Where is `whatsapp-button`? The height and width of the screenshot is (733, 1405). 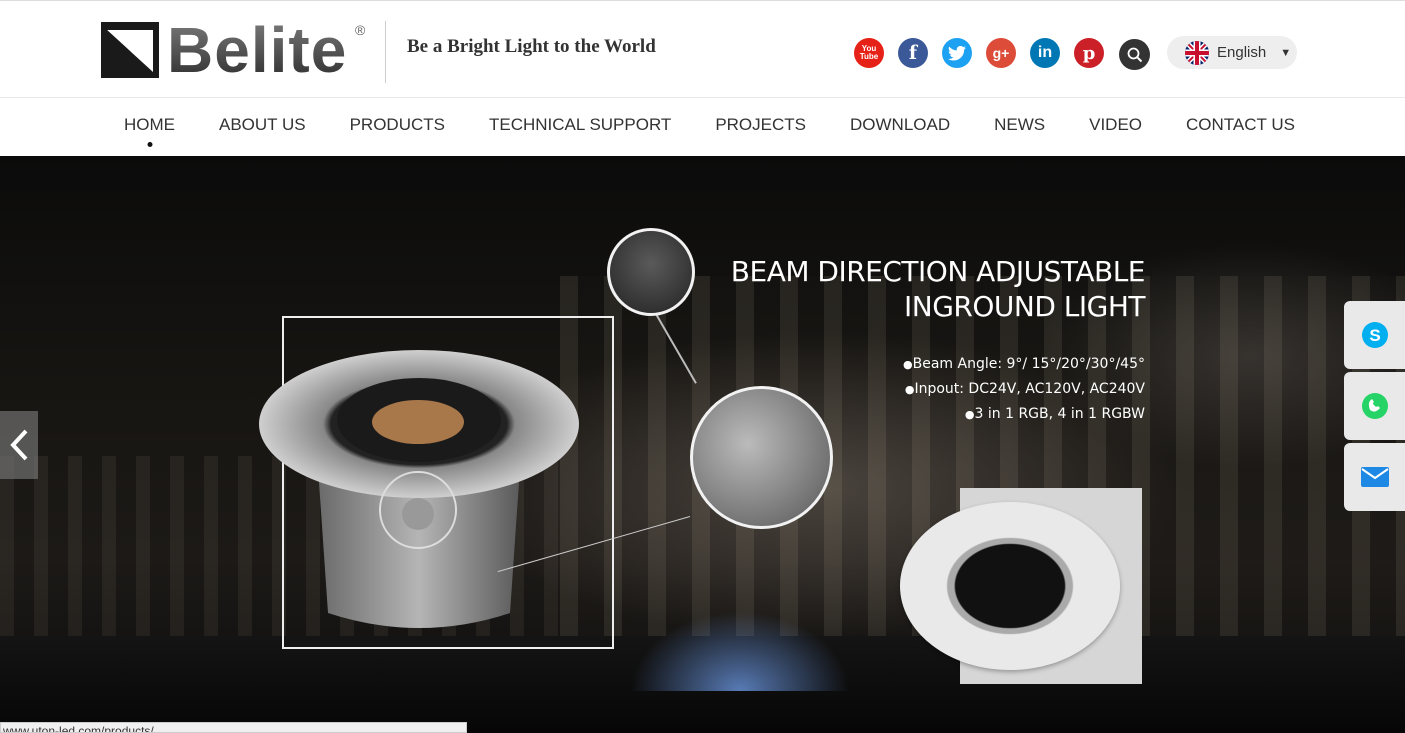
whatsapp-button is located at coordinates (1374, 406).